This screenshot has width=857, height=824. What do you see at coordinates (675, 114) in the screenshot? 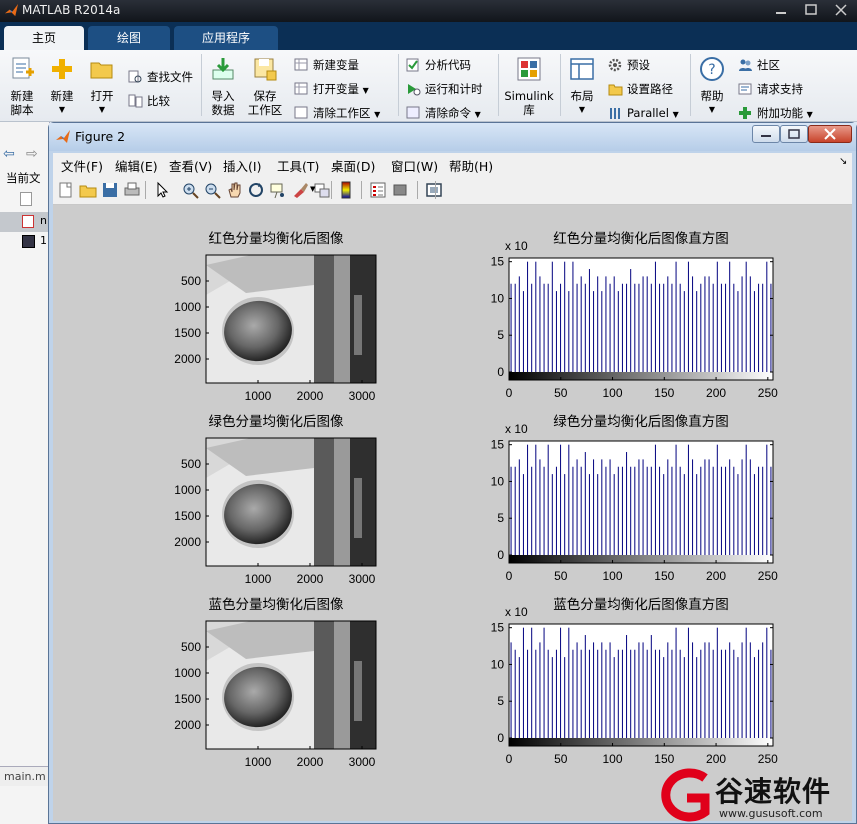
I see `parallel-dropdown-icon: ▼` at bounding box center [675, 114].